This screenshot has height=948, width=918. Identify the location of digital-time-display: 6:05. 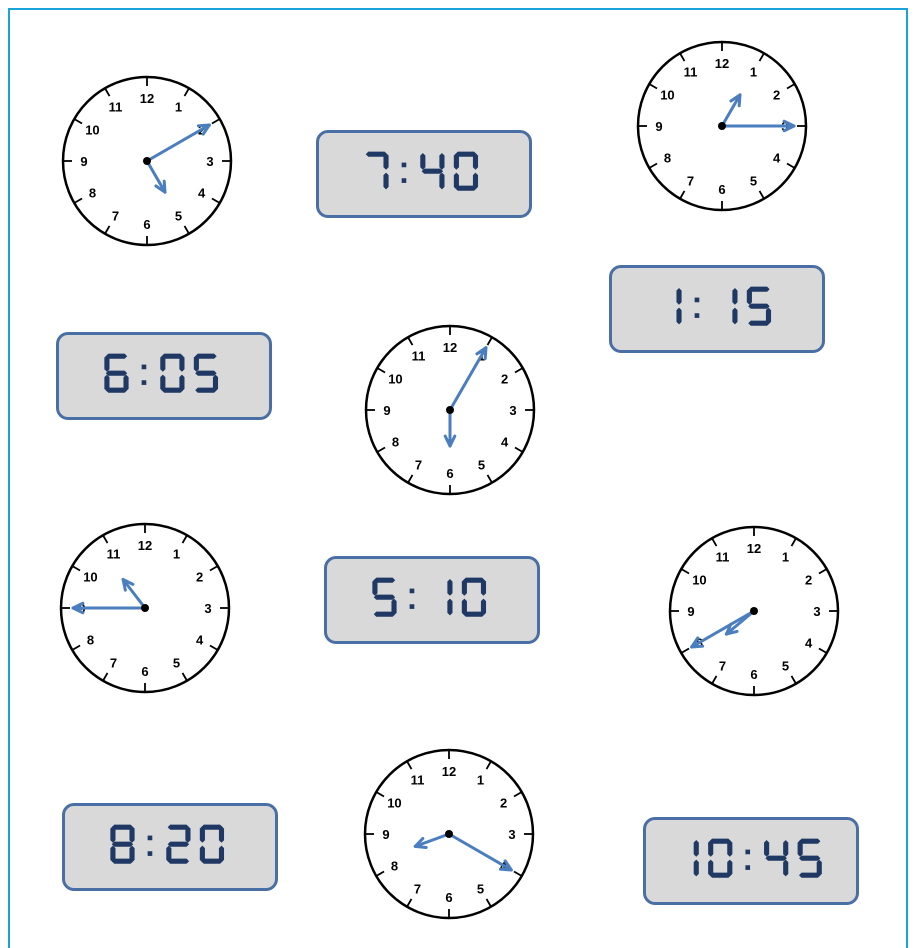
(164, 376).